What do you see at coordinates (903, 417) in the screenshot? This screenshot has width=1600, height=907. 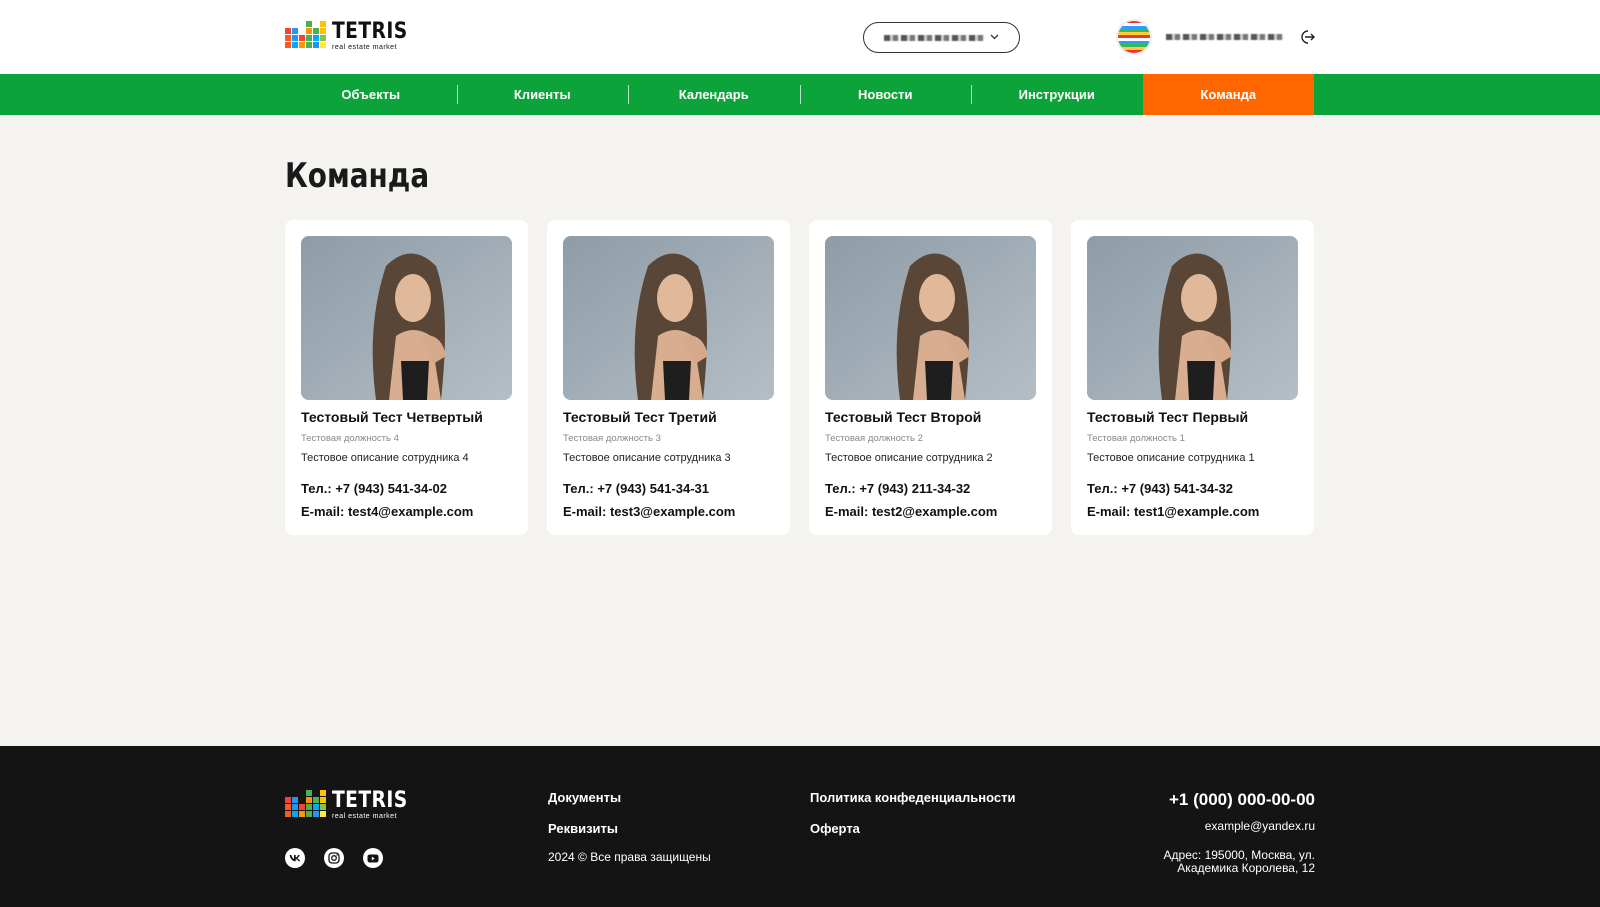 I see `employee-name: Тестовый Тест Второй` at bounding box center [903, 417].